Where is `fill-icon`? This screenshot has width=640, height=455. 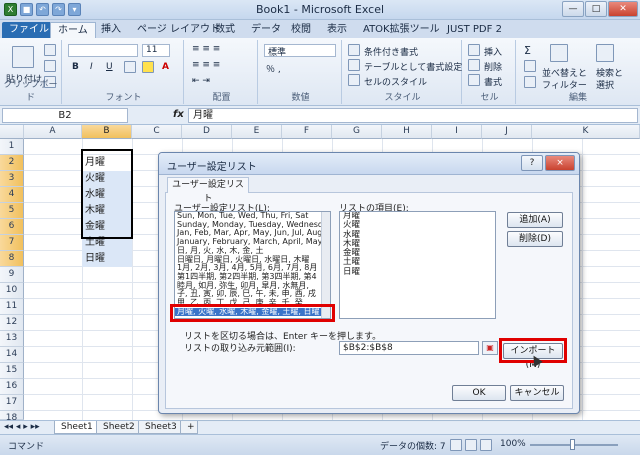 fill-icon is located at coordinates (530, 66).